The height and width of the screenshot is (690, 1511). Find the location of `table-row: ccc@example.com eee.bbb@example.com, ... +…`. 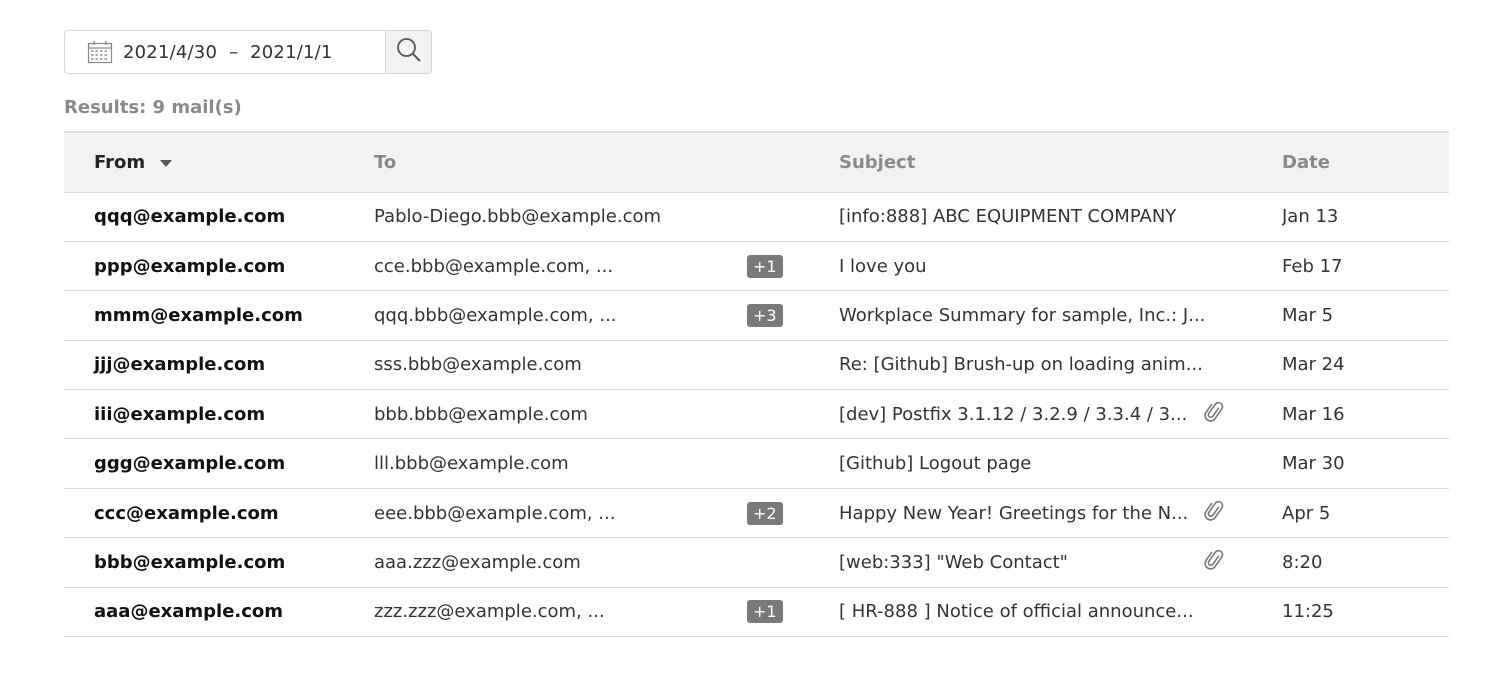

table-row: ccc@example.com eee.bbb@example.com, ... +… is located at coordinates (756, 513).